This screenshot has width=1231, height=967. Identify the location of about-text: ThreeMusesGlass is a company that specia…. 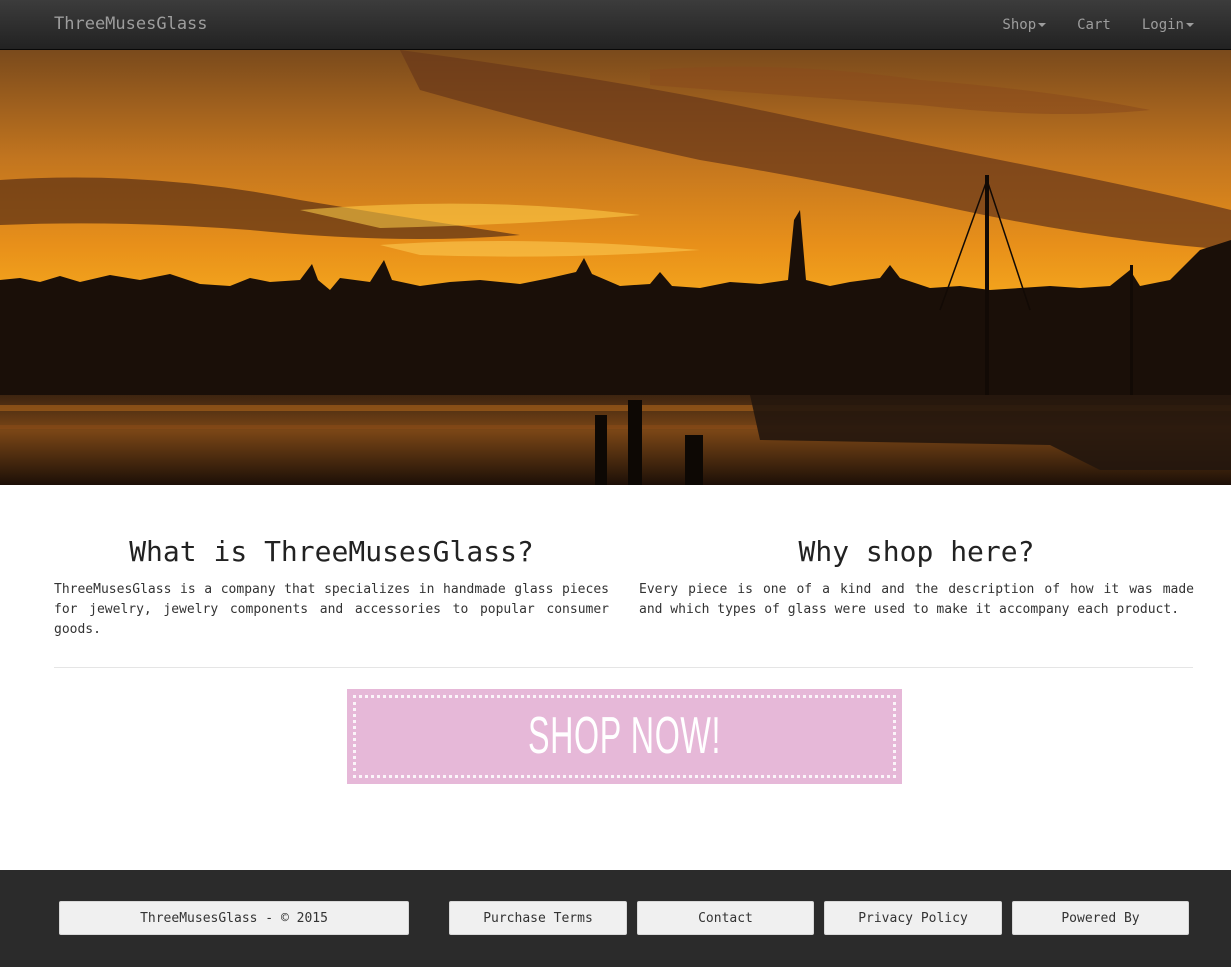
(331, 609).